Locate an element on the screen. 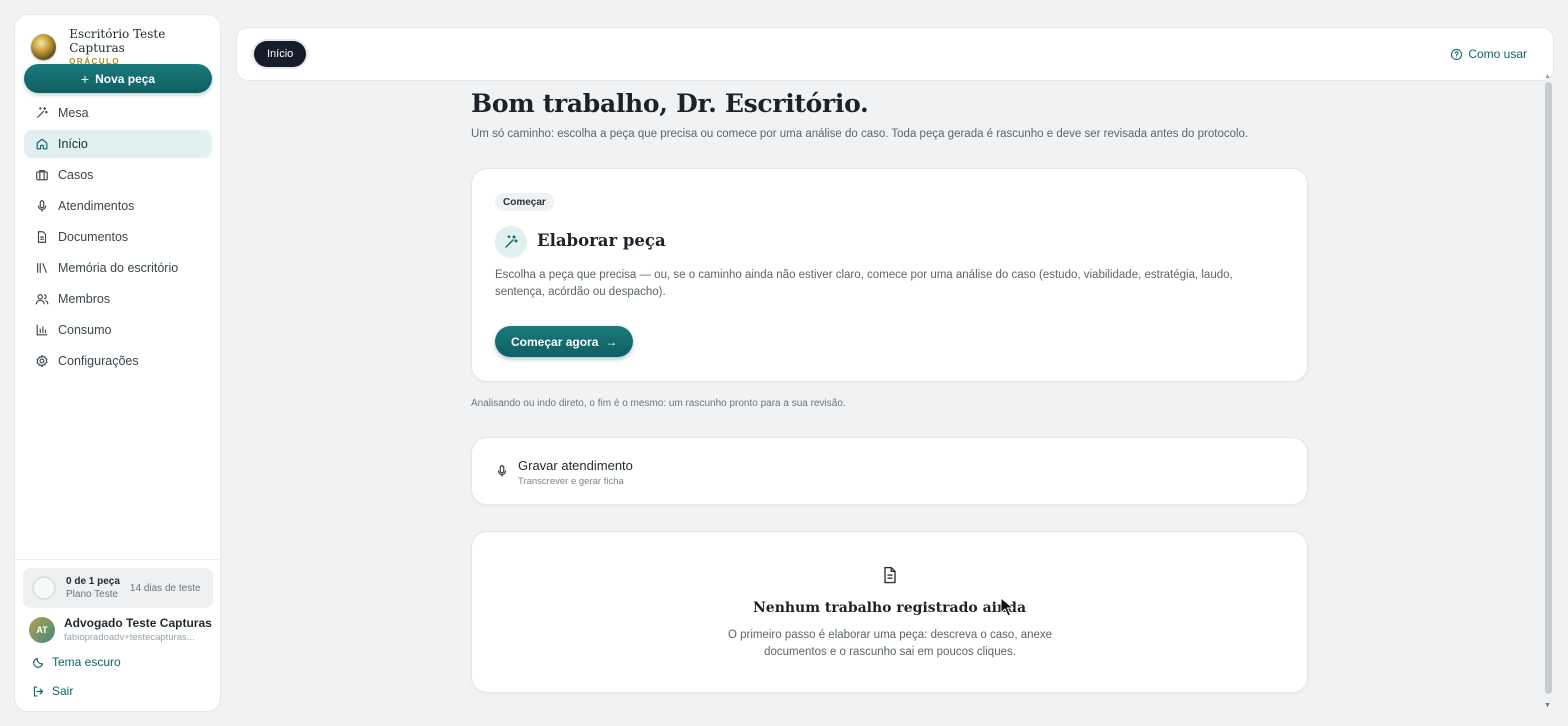 Image resolution: width=1568 pixels, height=726 pixels. top-bar: Início Como usar is located at coordinates (895, 54).